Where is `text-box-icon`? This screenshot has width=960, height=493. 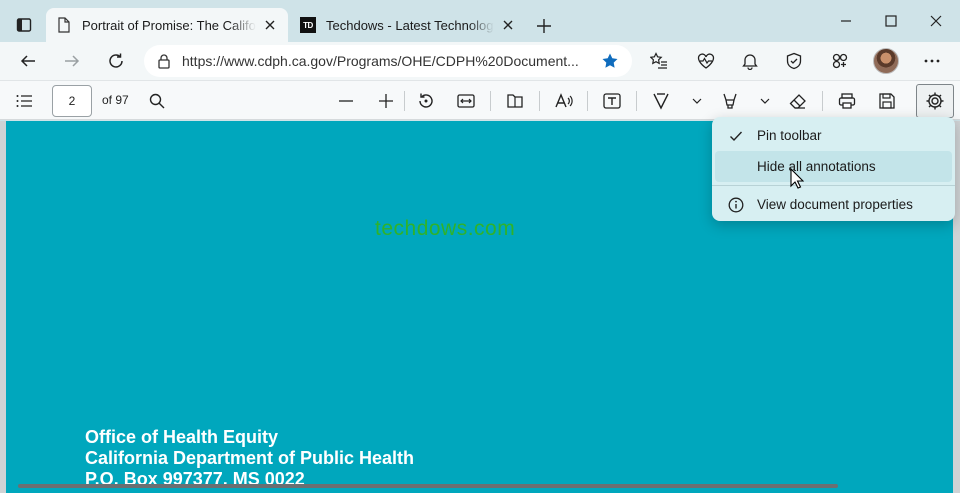
text-box-icon is located at coordinates (612, 101).